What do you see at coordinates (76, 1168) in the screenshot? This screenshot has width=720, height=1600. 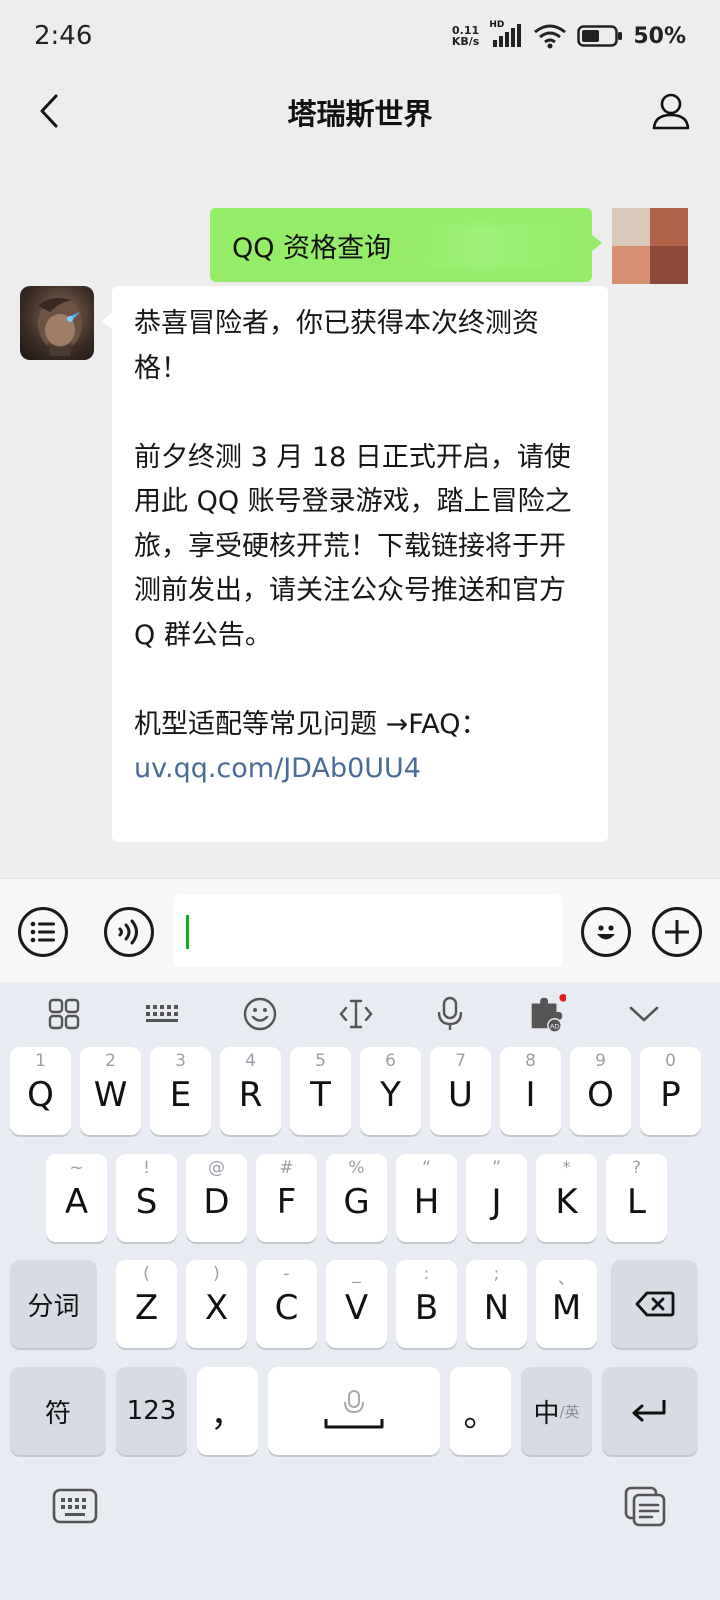 I see `key-hint: ~` at bounding box center [76, 1168].